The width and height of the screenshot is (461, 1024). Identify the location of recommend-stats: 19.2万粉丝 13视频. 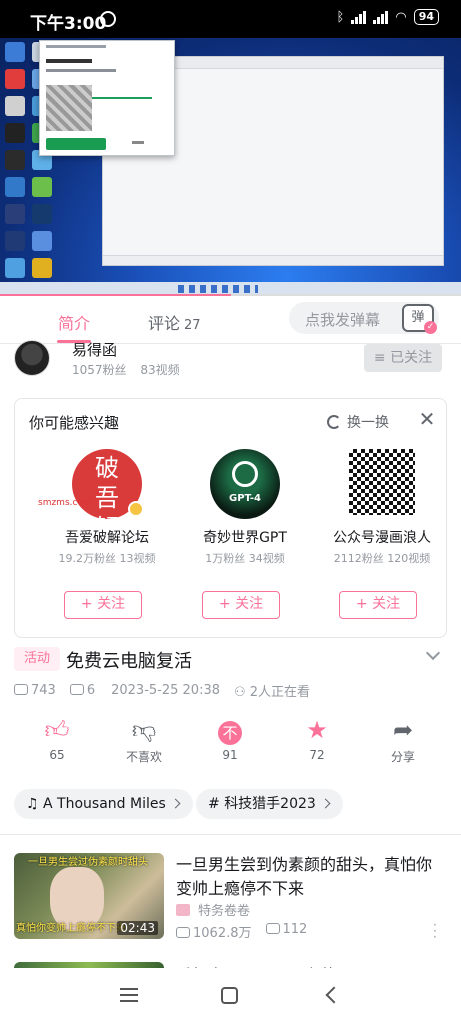
(107, 558).